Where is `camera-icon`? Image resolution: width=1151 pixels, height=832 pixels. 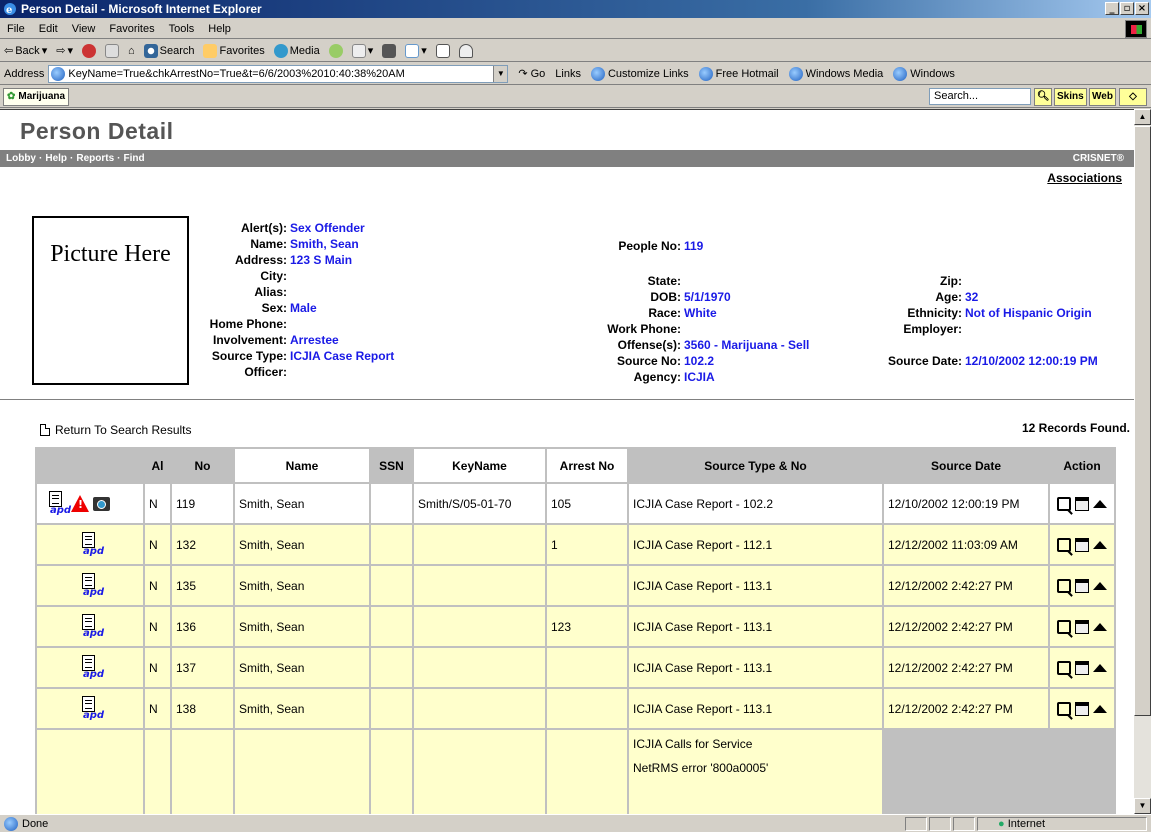
camera-icon is located at coordinates (101, 503).